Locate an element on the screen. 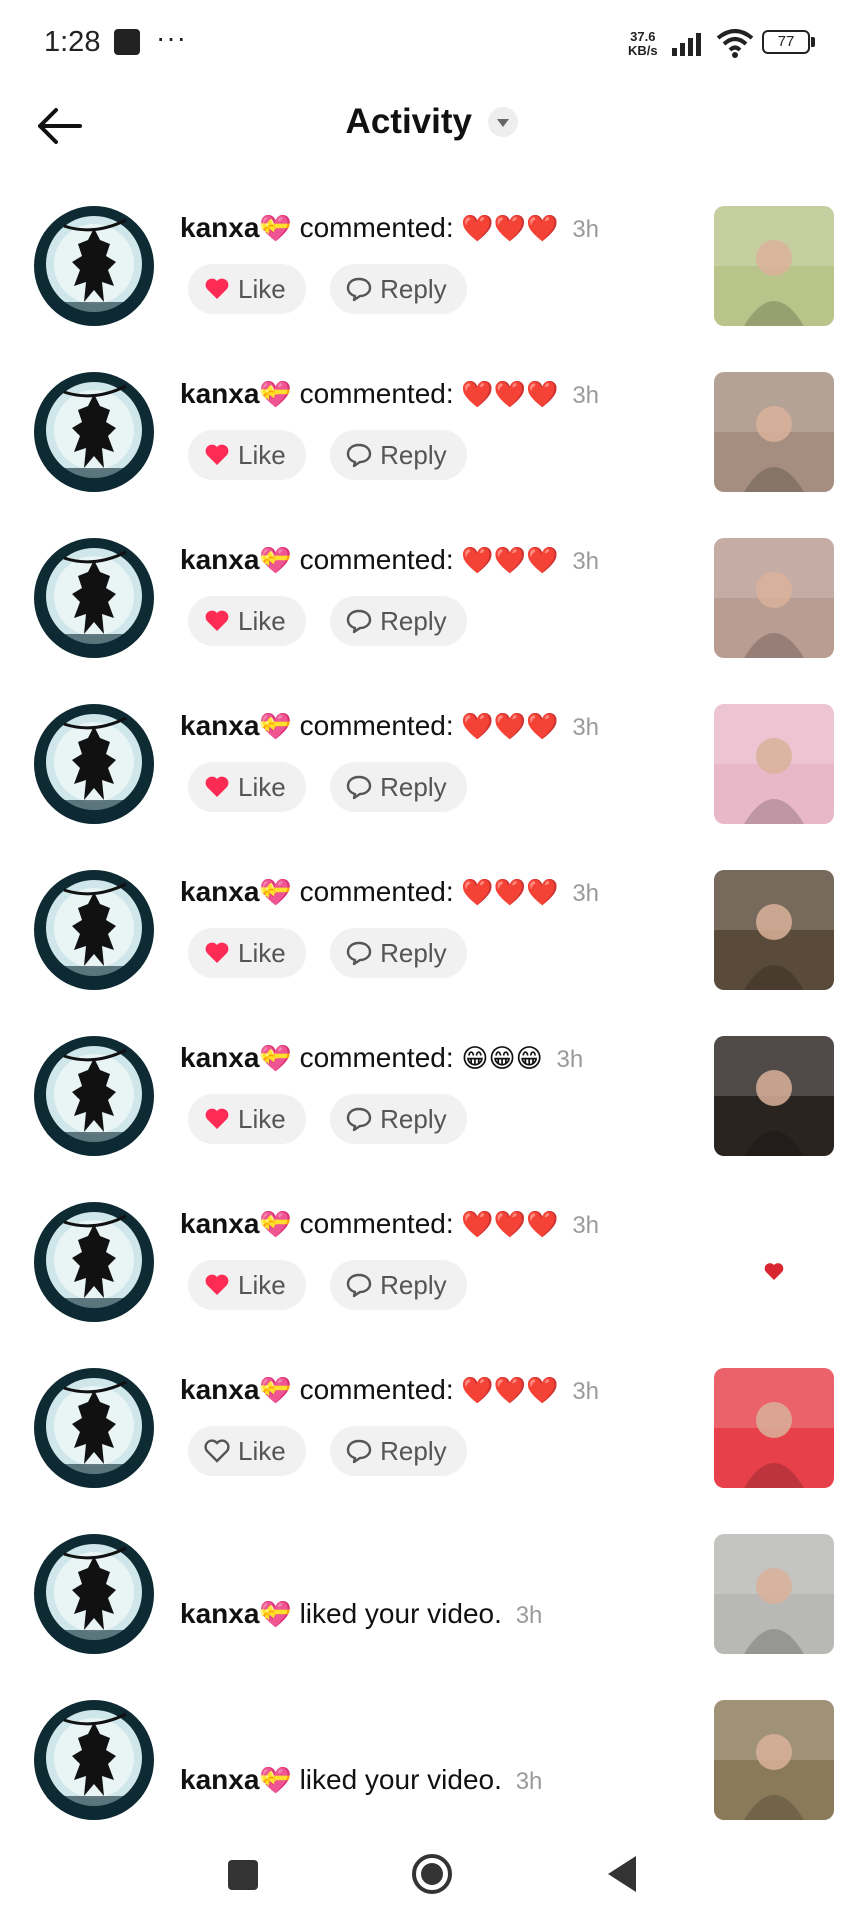 The image size is (864, 1920). page-title: Activity is located at coordinates (409, 121).